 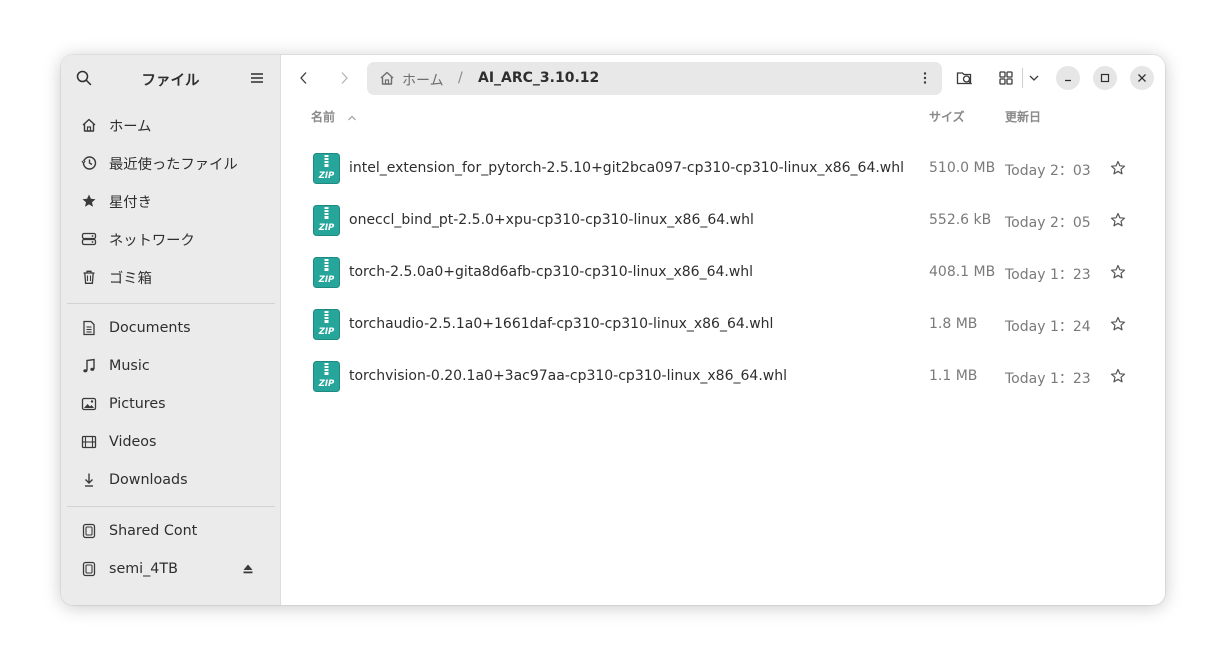 I want to click on sidebar-item-label: ホーム, so click(x=130, y=126).